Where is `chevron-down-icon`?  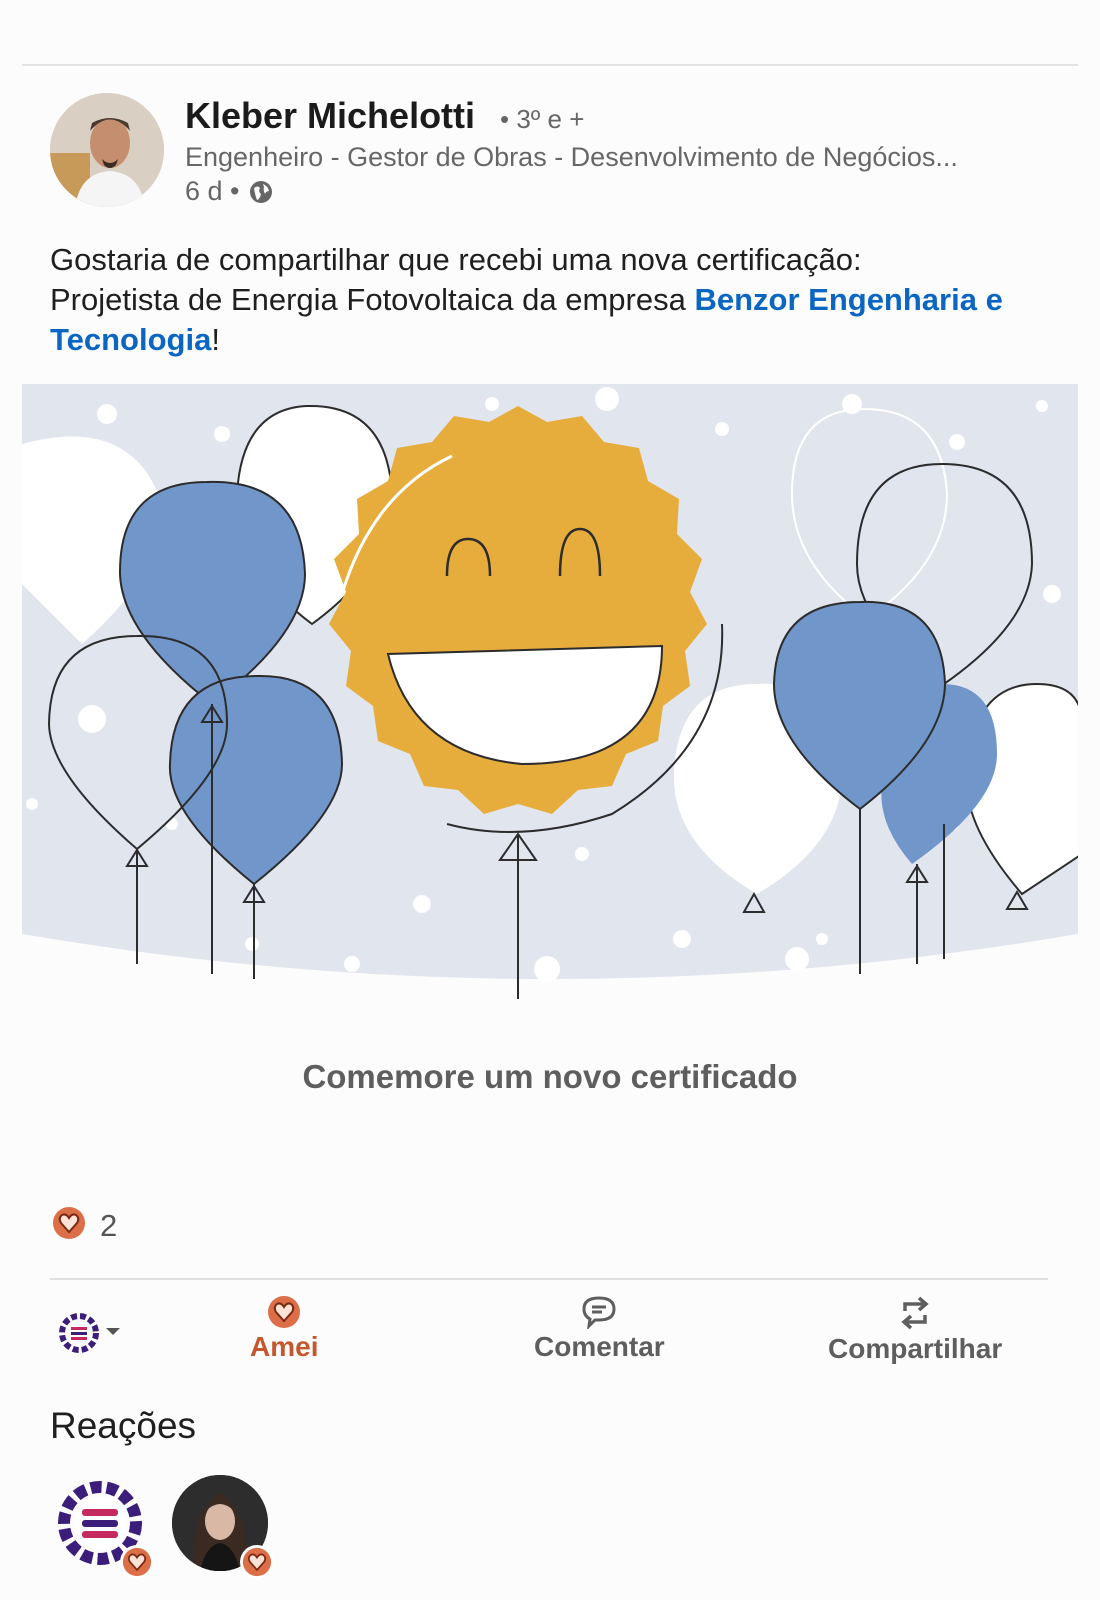
chevron-down-icon is located at coordinates (113, 1333).